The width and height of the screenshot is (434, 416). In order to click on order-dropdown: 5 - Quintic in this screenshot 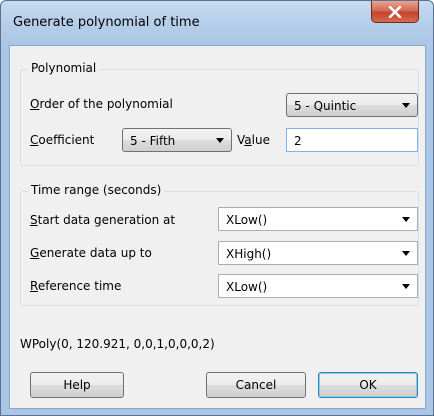, I will do `click(352, 105)`.